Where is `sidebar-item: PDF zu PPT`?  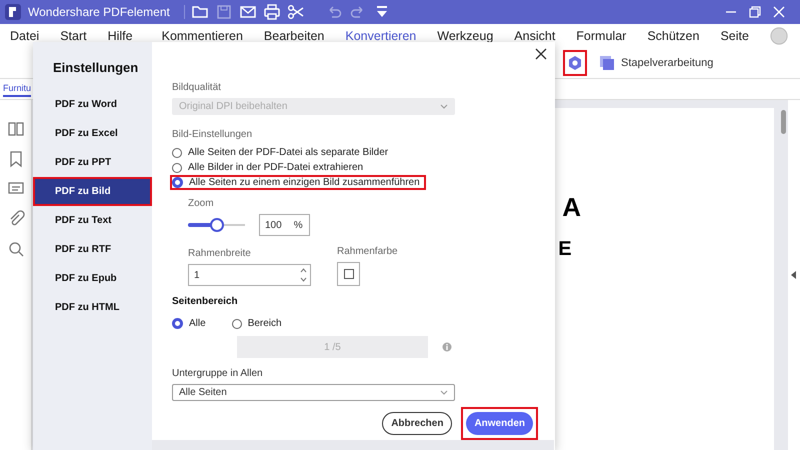
sidebar-item: PDF zu PPT is located at coordinates (92, 162).